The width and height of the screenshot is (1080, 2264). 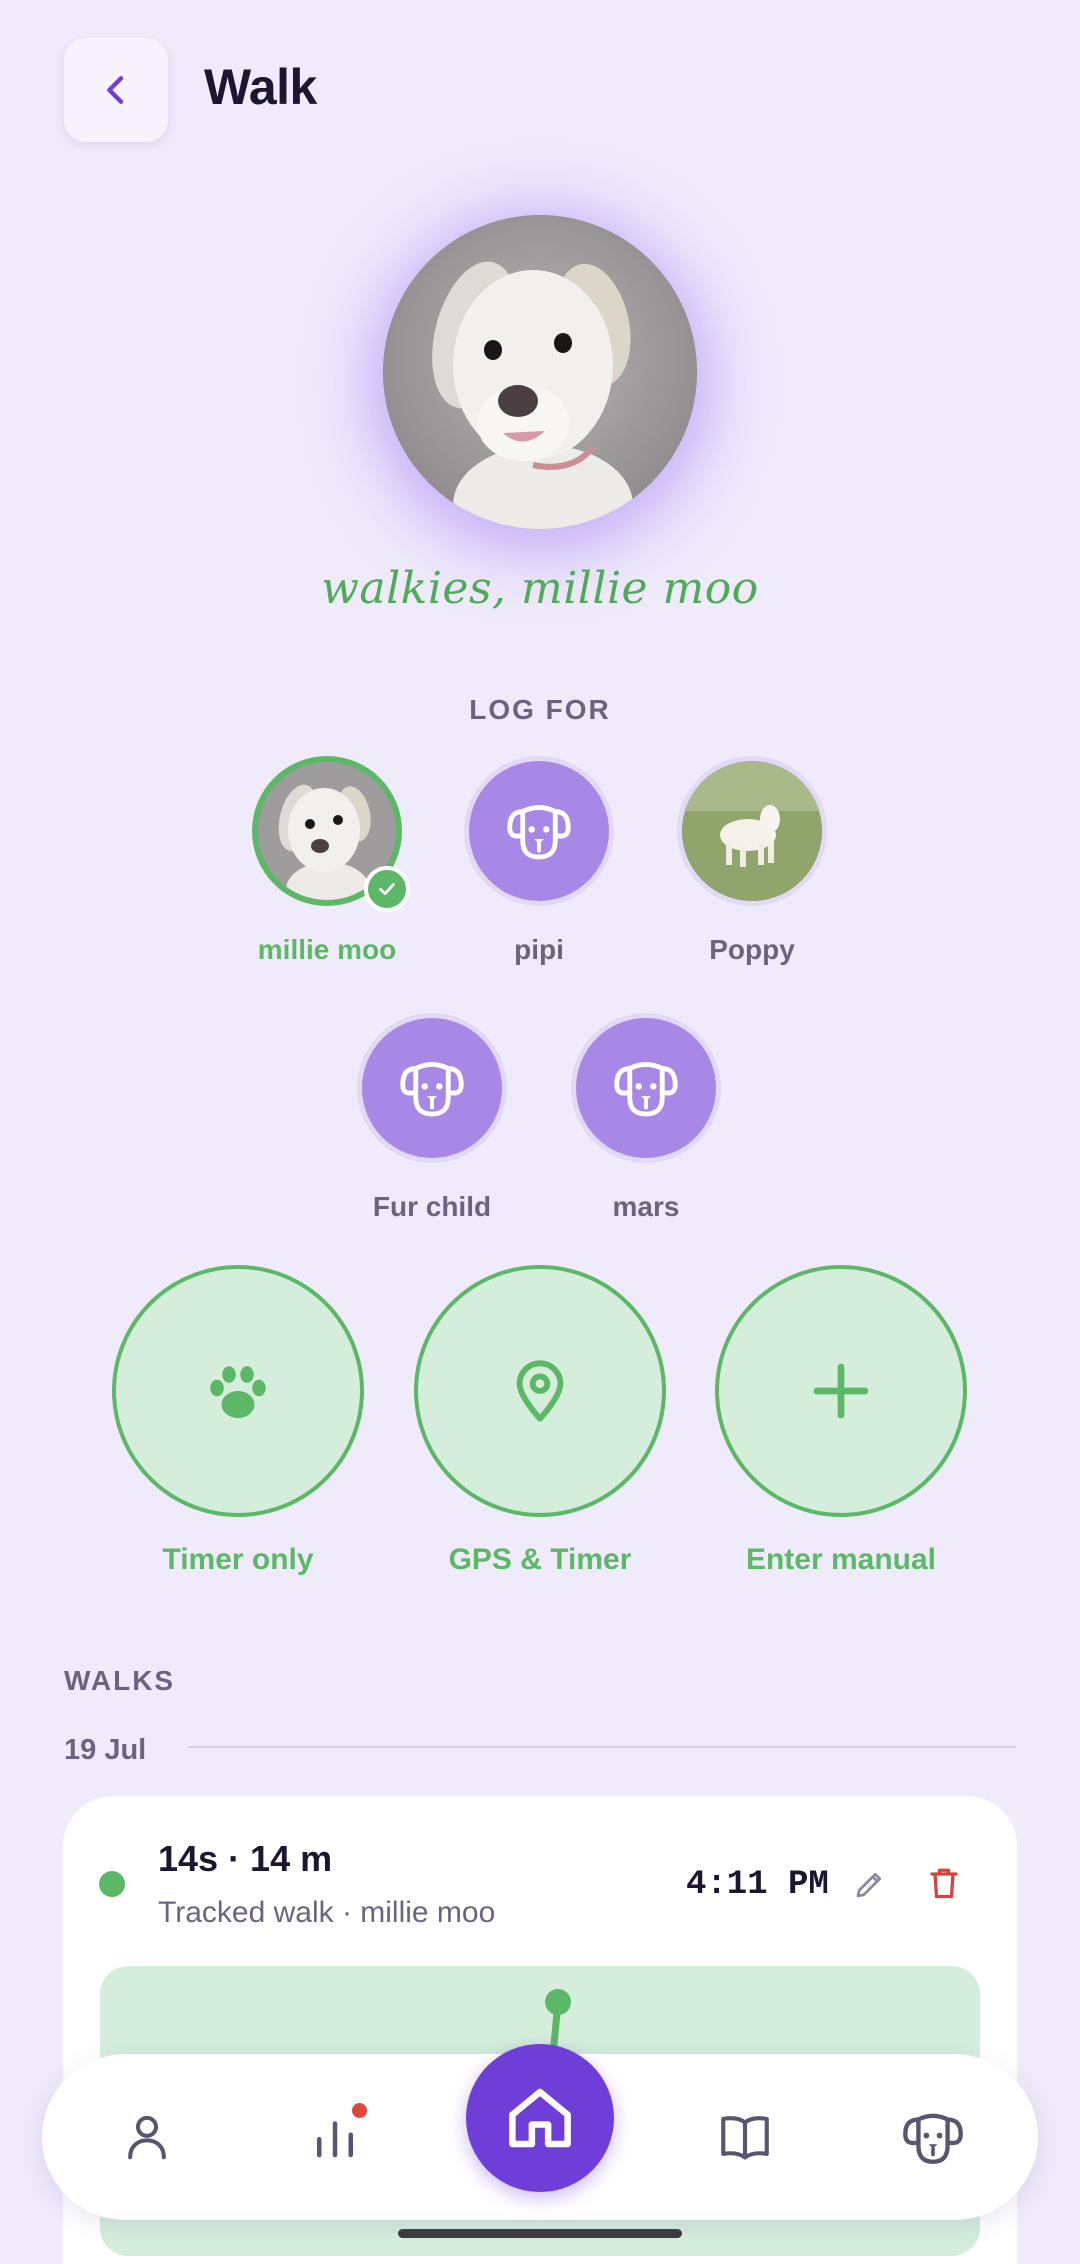 What do you see at coordinates (327, 949) in the screenshot?
I see `dog-name: millie moo` at bounding box center [327, 949].